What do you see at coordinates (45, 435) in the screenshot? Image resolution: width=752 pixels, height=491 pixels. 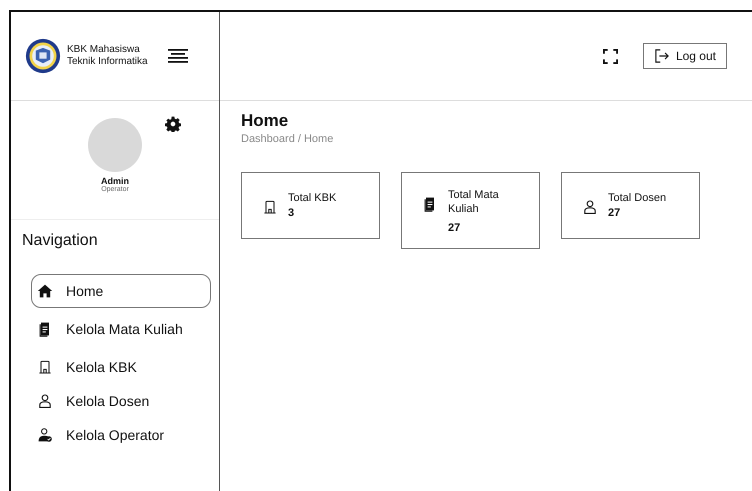 I see `user-check-icon` at bounding box center [45, 435].